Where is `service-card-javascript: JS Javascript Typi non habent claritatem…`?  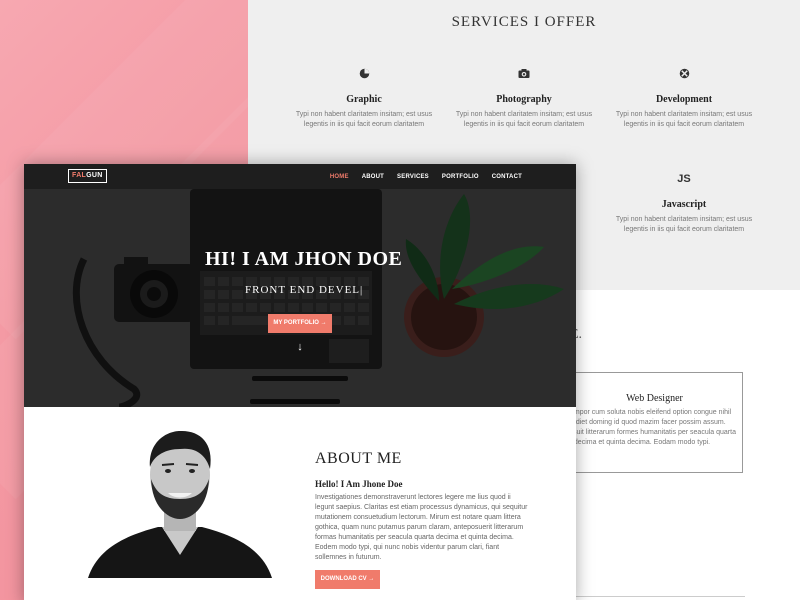 service-card-javascript: JS Javascript Typi non habent claritatem… is located at coordinates (684, 204).